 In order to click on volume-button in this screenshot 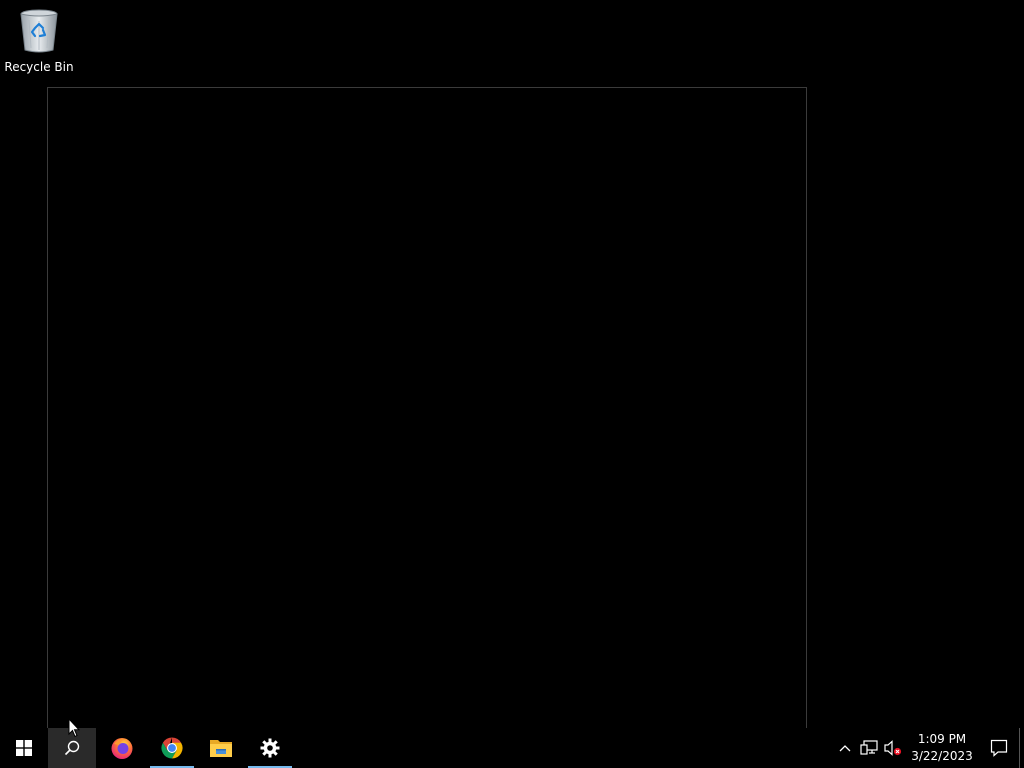, I will do `click(893, 748)`.